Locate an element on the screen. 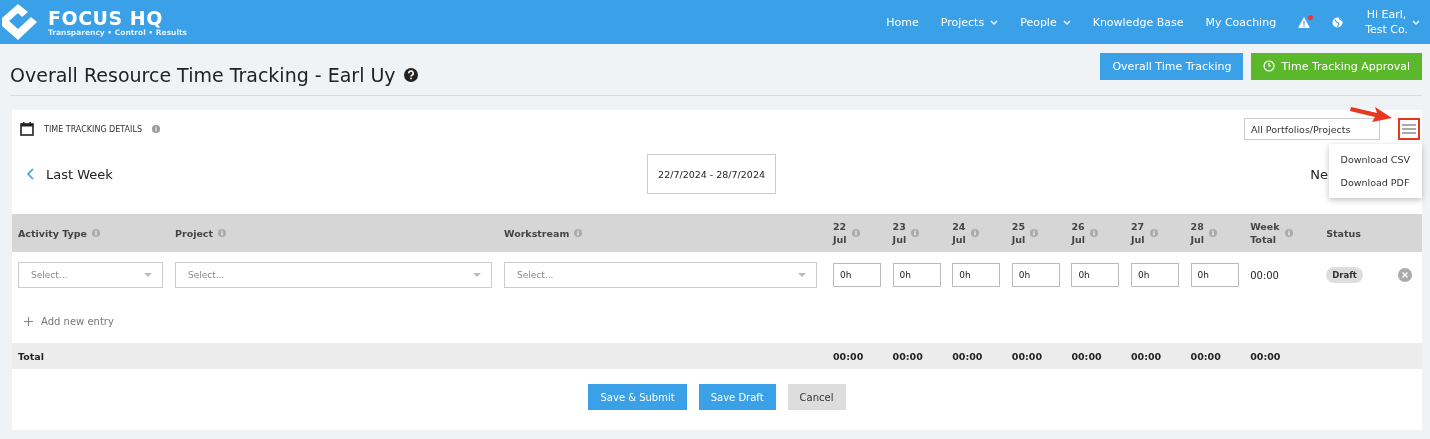 Image resolution: width=1430 pixels, height=439 pixels. column-header: 28 Jul is located at coordinates (1220, 233).